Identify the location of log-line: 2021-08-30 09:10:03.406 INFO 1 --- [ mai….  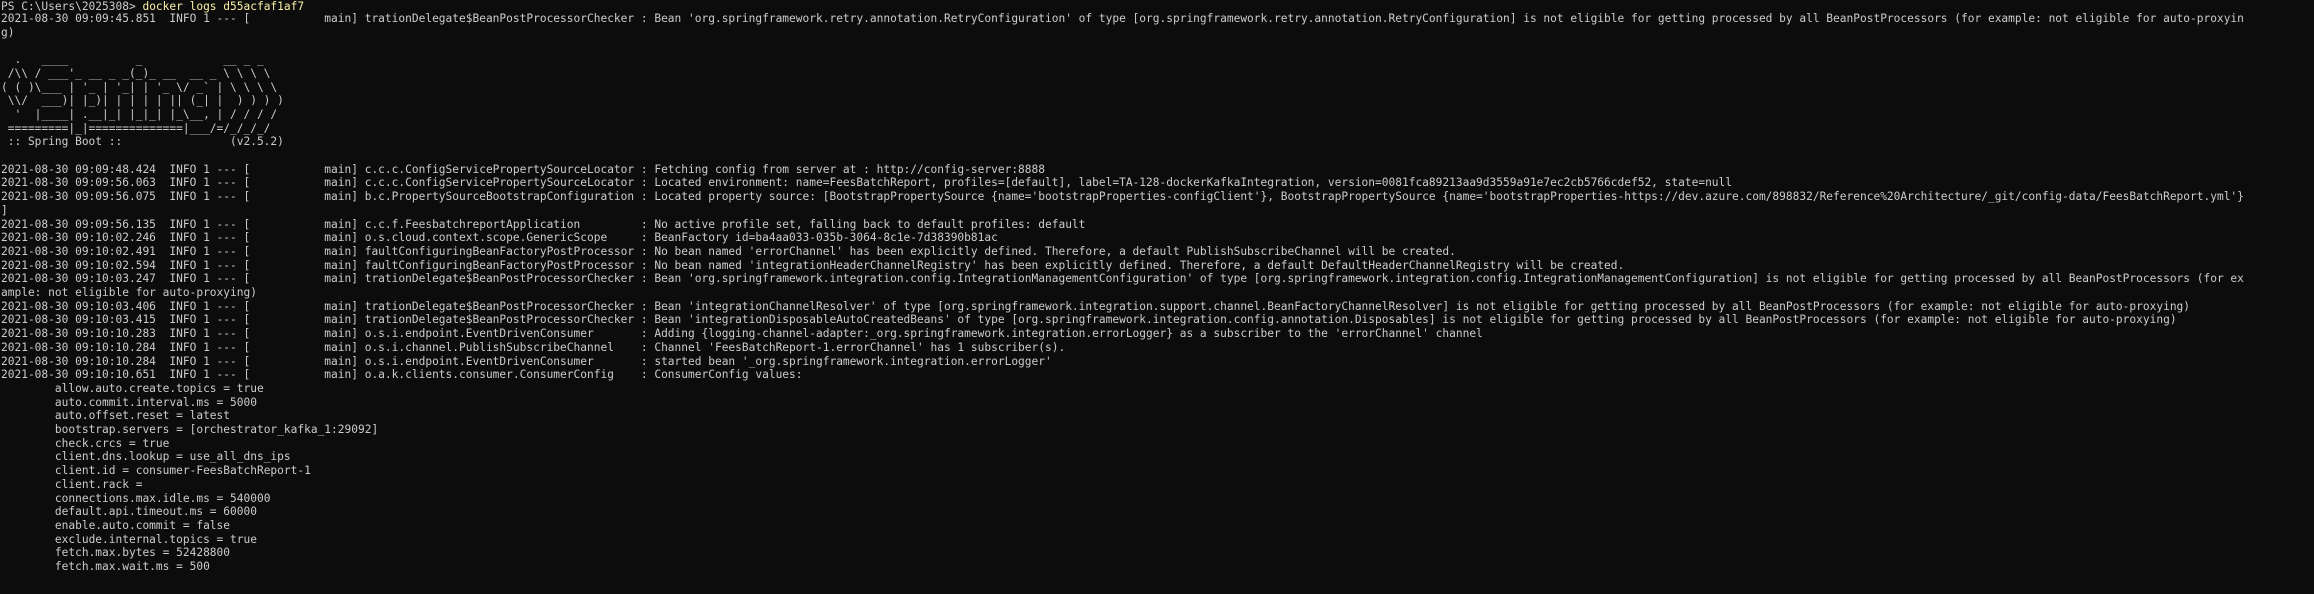
(1096, 306).